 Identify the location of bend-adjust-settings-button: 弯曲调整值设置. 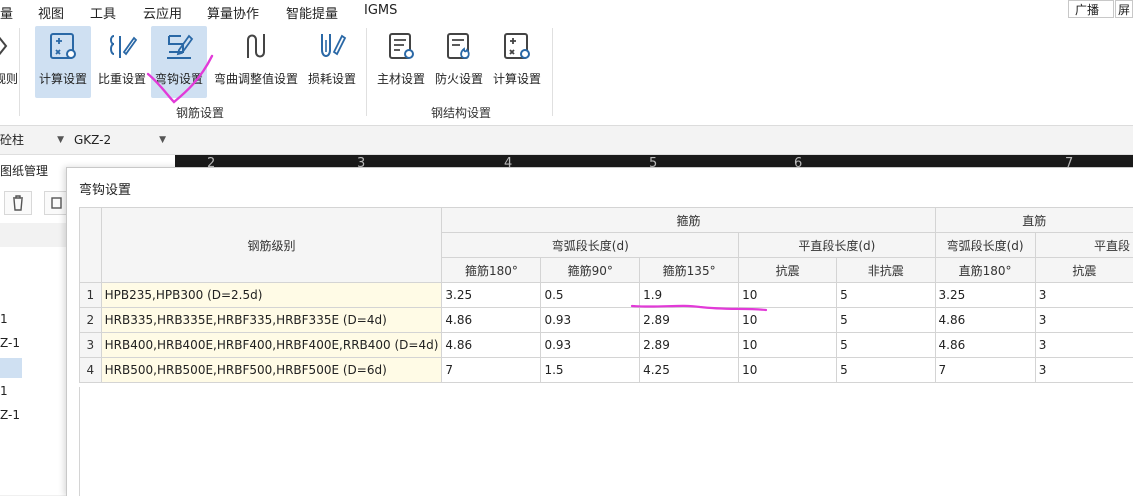
(256, 62).